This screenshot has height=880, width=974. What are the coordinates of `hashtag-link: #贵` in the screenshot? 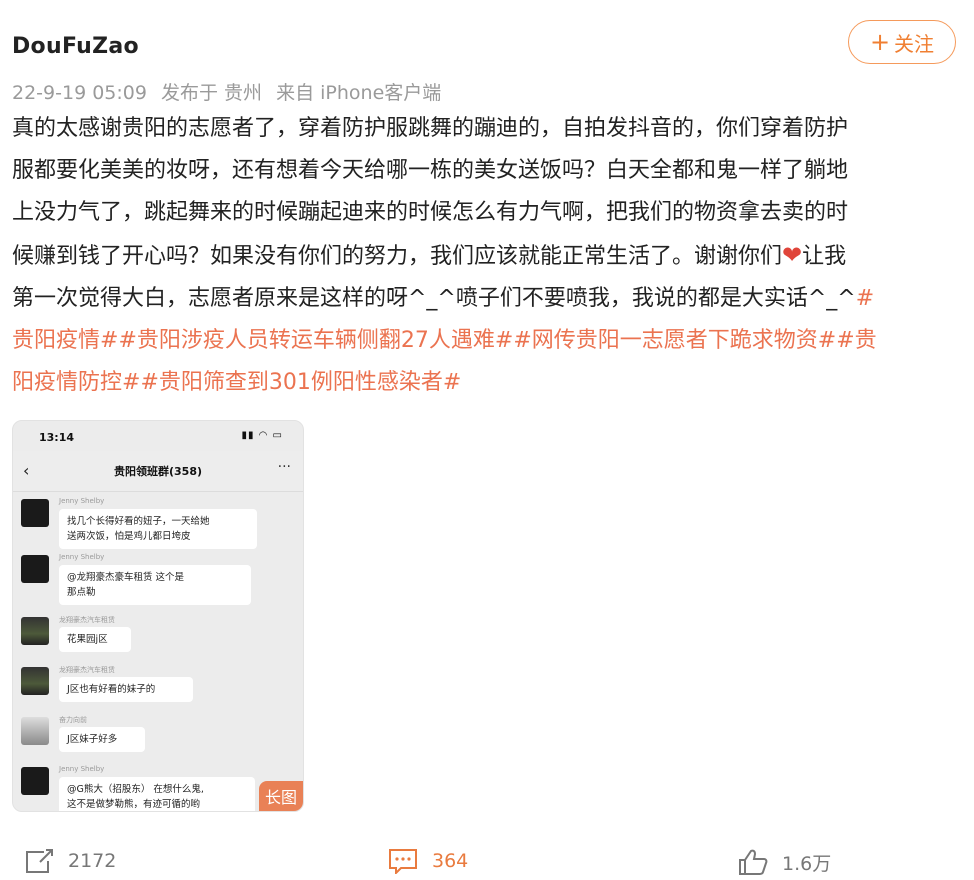 It's located at (856, 340).